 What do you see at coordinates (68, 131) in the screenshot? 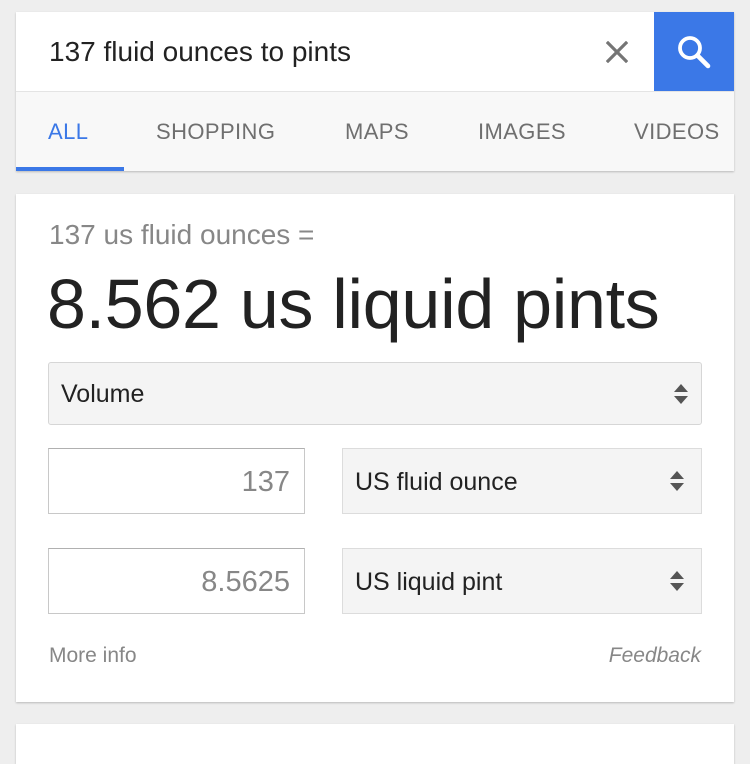
I see `tab-all: ALL` at bounding box center [68, 131].